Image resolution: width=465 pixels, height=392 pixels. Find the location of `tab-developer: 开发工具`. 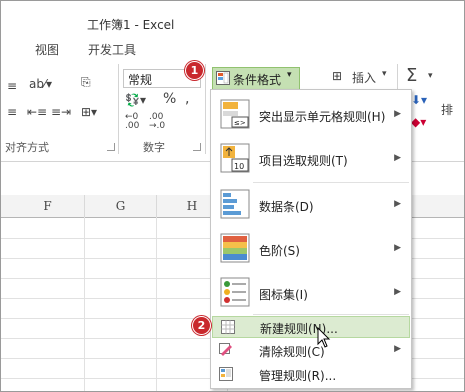

tab-developer: 开发工具 is located at coordinates (112, 49).